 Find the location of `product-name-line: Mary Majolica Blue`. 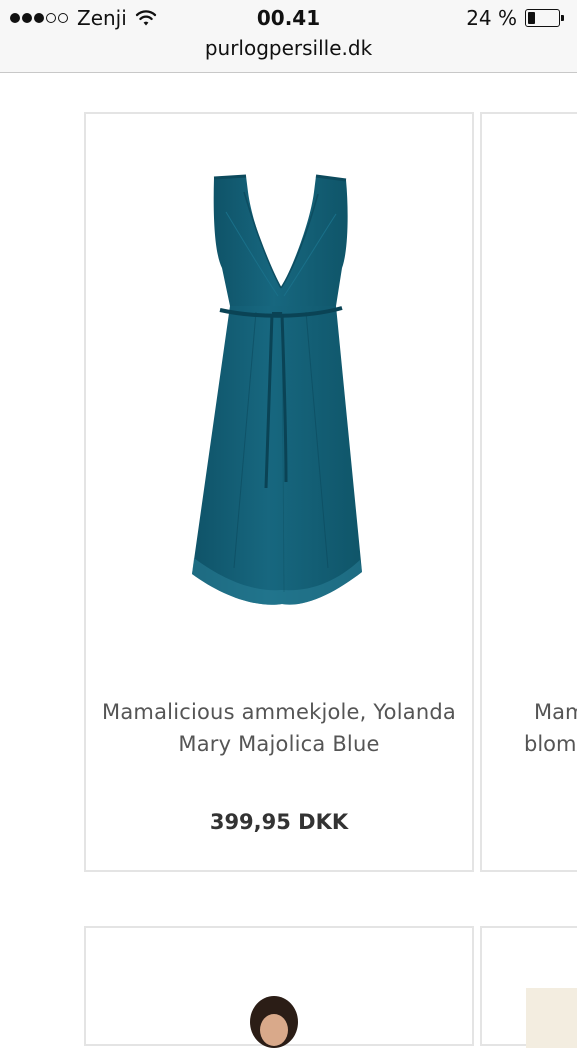

product-name-line: Mary Majolica Blue is located at coordinates (279, 744).